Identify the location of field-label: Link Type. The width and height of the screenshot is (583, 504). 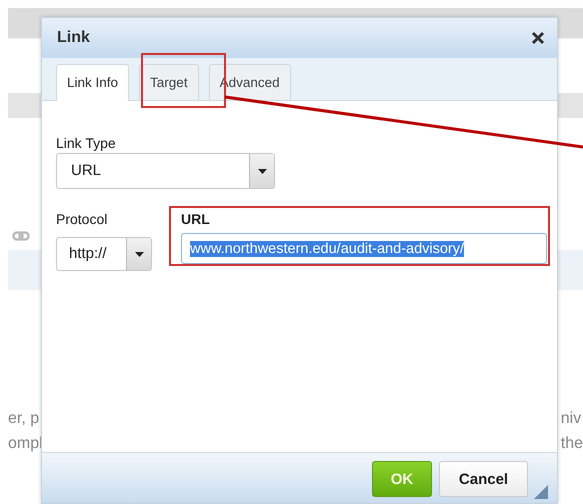
(86, 143).